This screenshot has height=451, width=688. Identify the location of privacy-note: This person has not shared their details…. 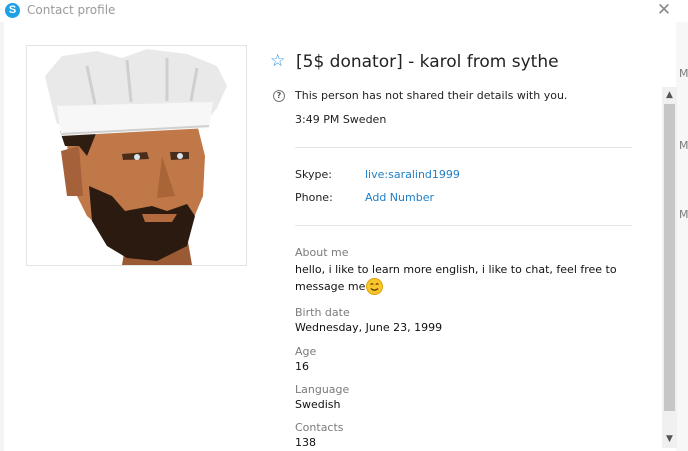
(431, 95).